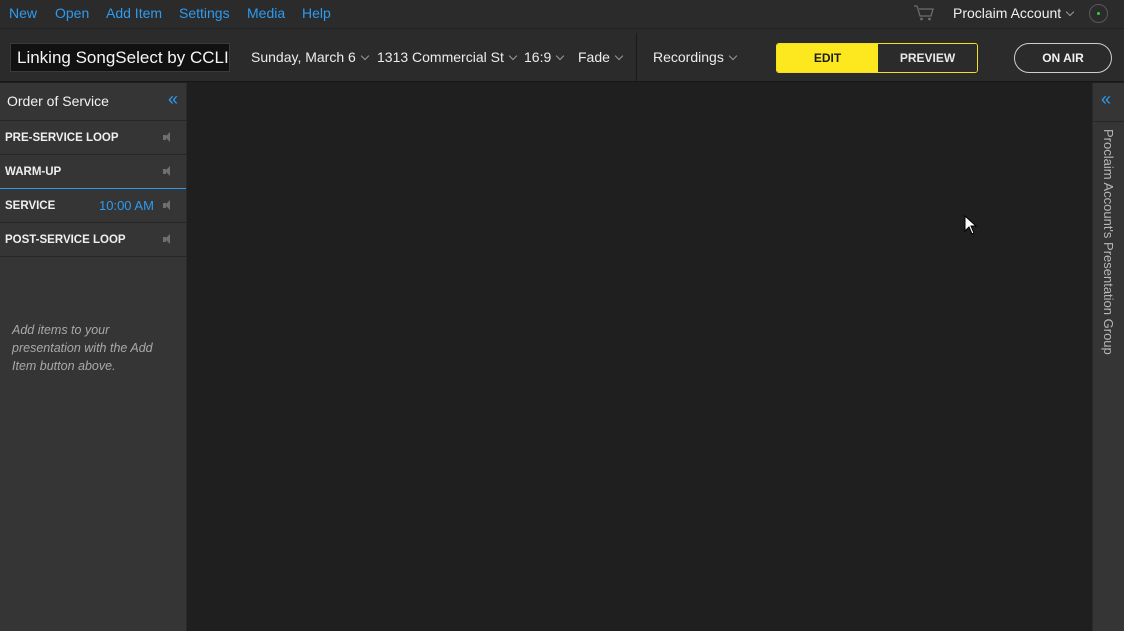  What do you see at coordinates (72, 13) in the screenshot?
I see `menu-open: Open` at bounding box center [72, 13].